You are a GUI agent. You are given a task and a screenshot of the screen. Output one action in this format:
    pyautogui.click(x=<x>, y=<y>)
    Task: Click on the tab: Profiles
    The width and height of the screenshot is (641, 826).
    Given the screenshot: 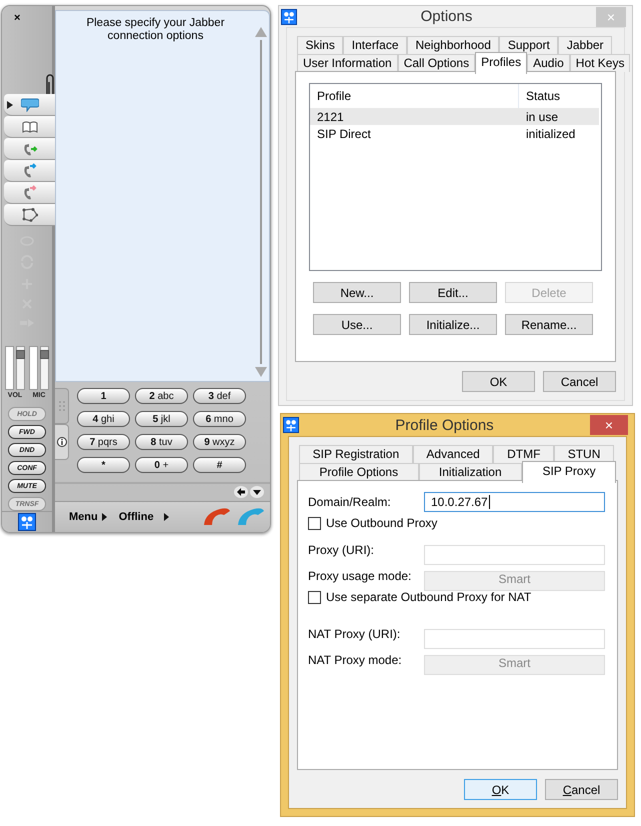 What is the action you would take?
    pyautogui.click(x=501, y=63)
    